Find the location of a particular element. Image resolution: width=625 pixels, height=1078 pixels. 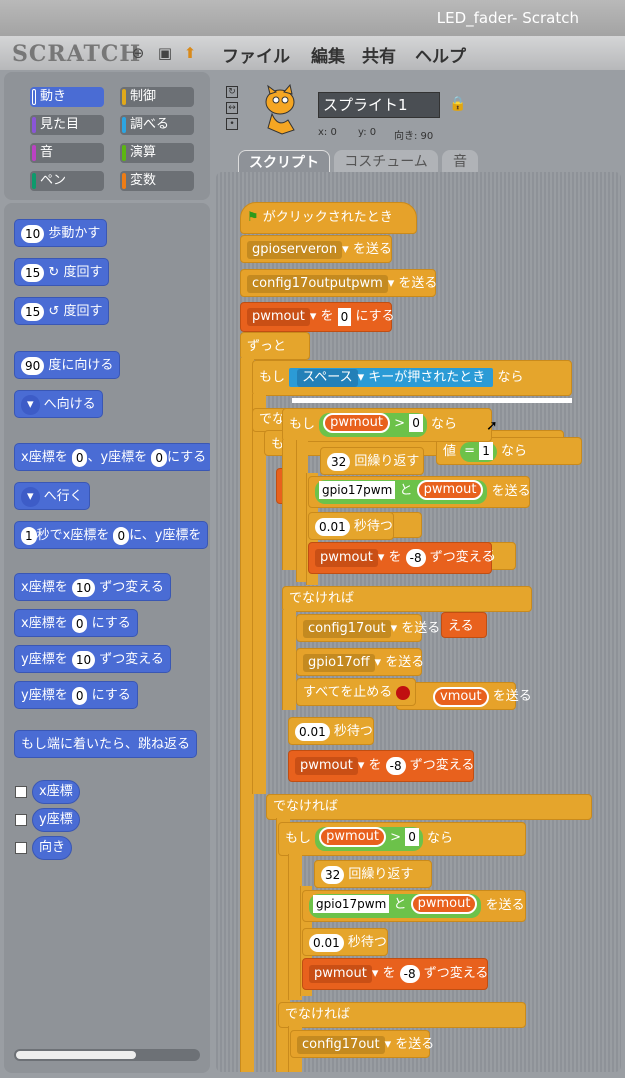

message-dropdown: config17outputpwm is located at coordinates (317, 283).